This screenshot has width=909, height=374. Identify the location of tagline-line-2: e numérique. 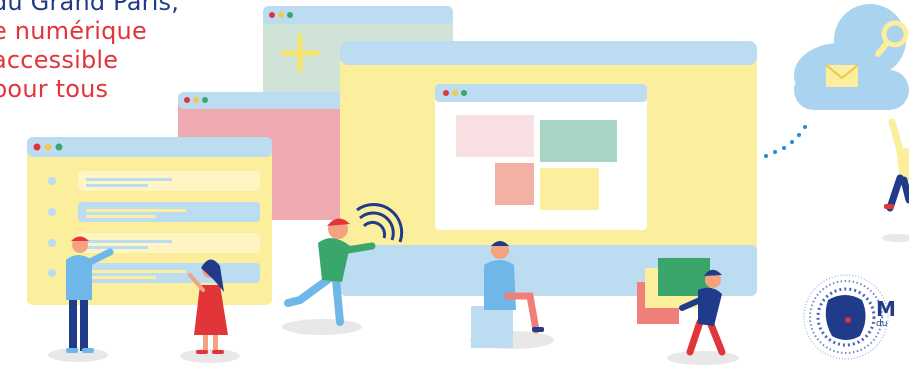
(73, 31).